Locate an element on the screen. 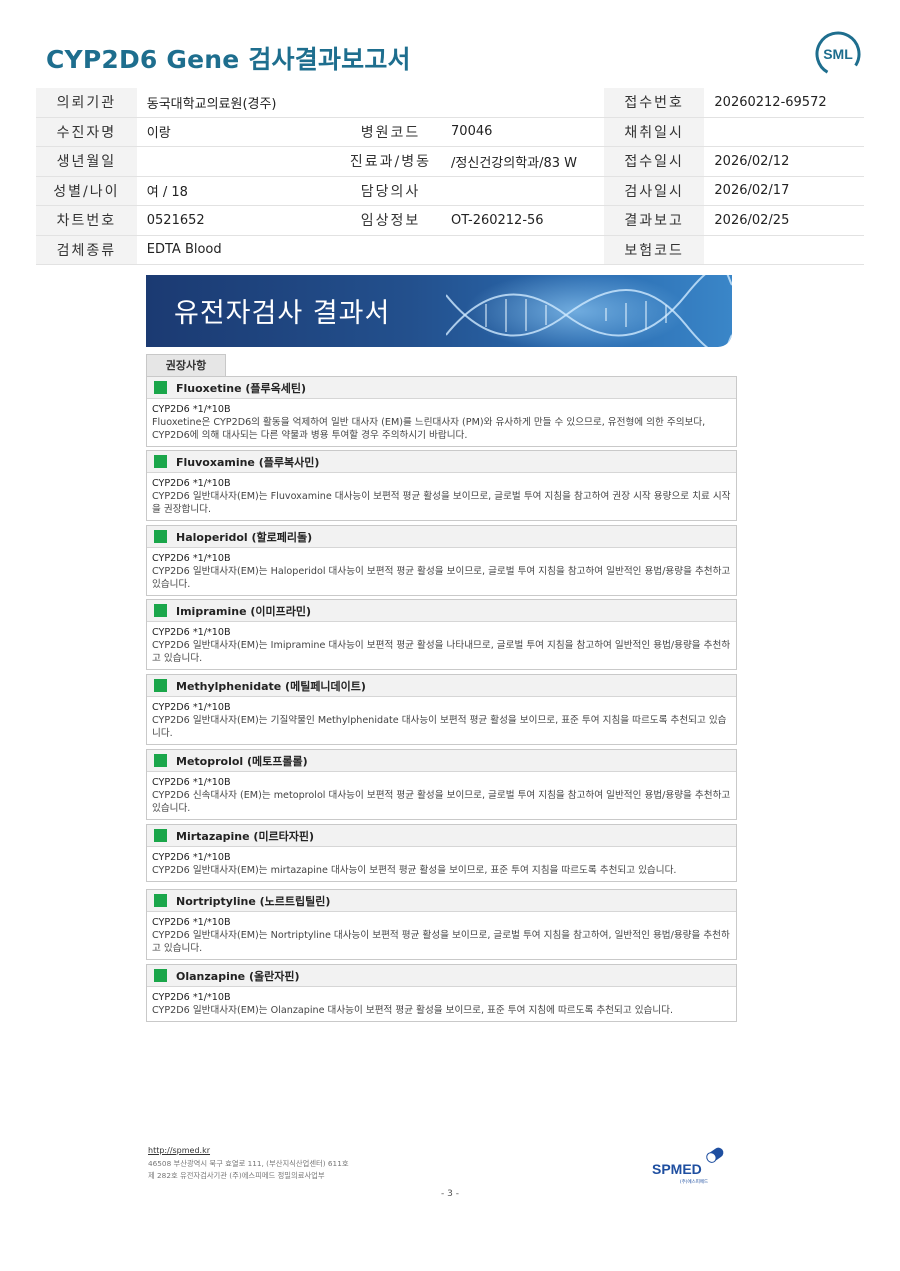 The height and width of the screenshot is (1271, 900). info-value-v3: 20260212-69572 is located at coordinates (784, 103).